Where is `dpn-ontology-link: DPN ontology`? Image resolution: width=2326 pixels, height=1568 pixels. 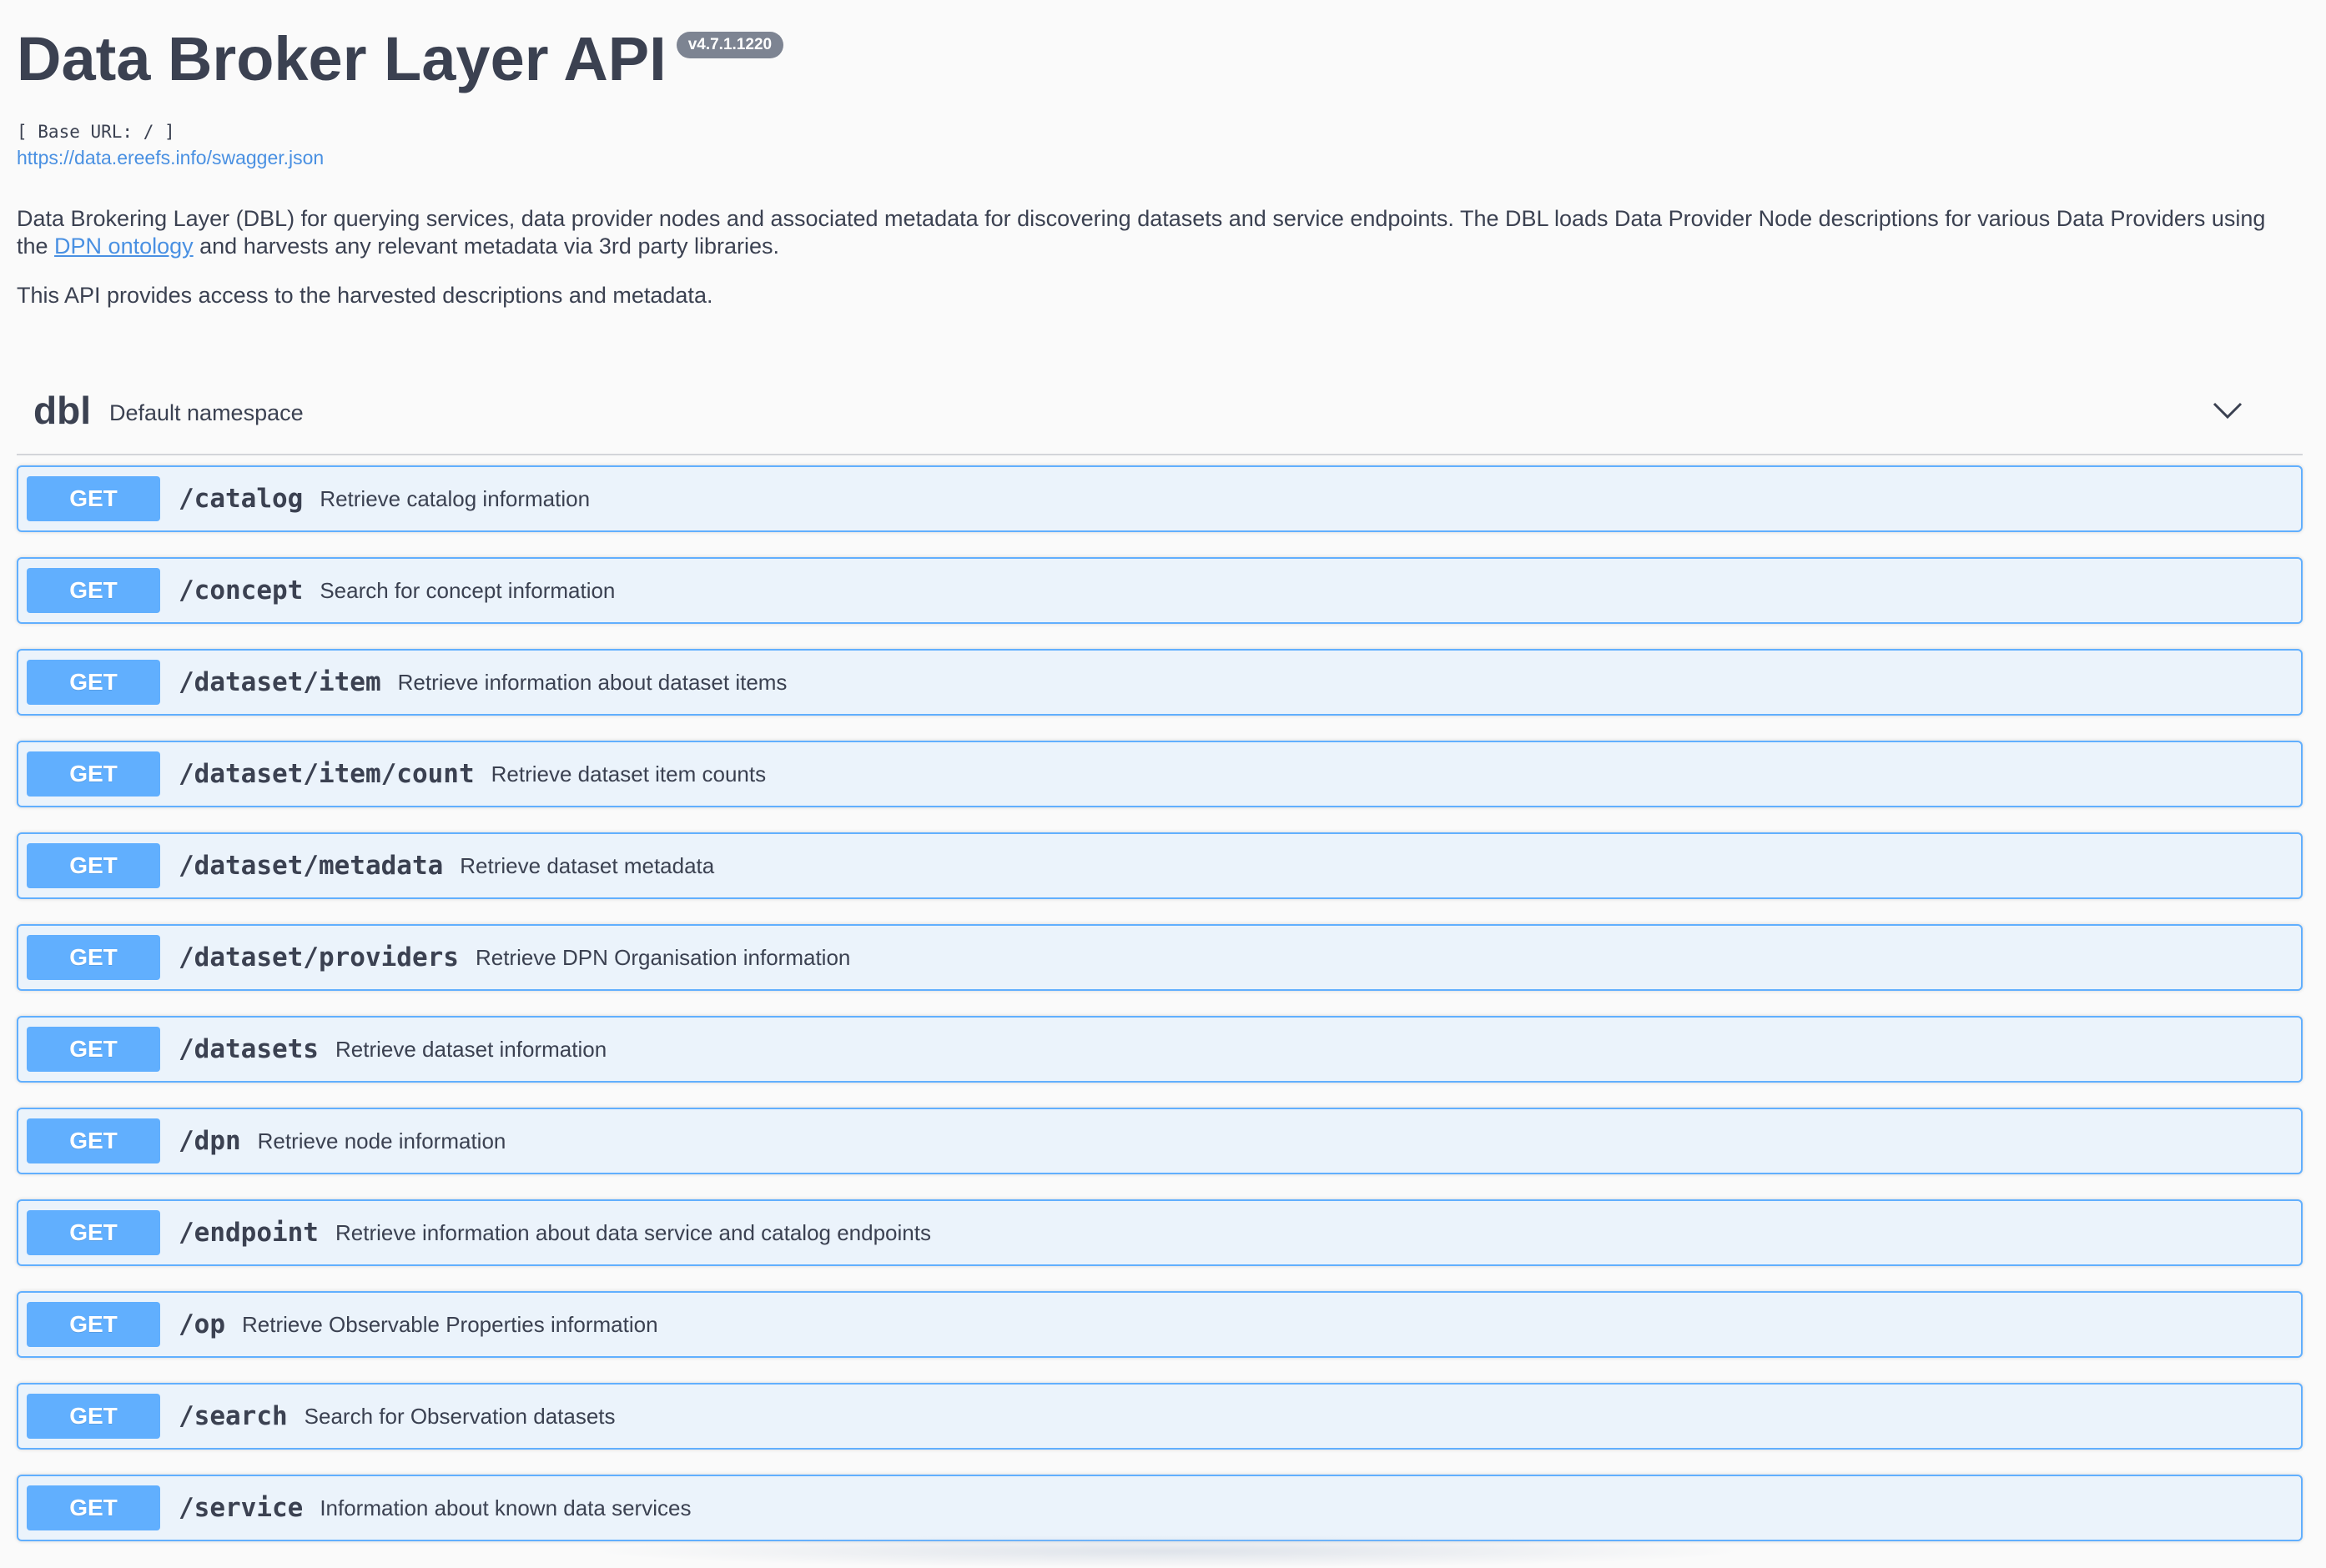
dpn-ontology-link: DPN ontology is located at coordinates (124, 246).